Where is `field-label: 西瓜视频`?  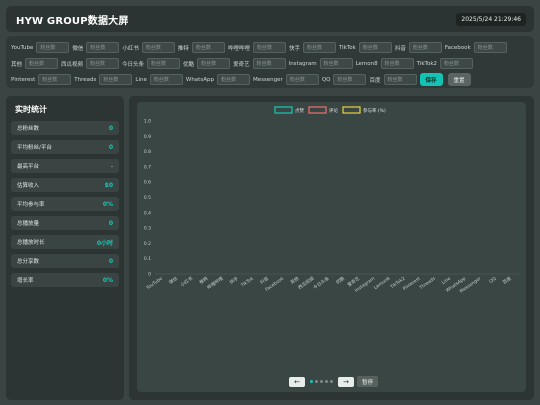 field-label: 西瓜视频 is located at coordinates (72, 64).